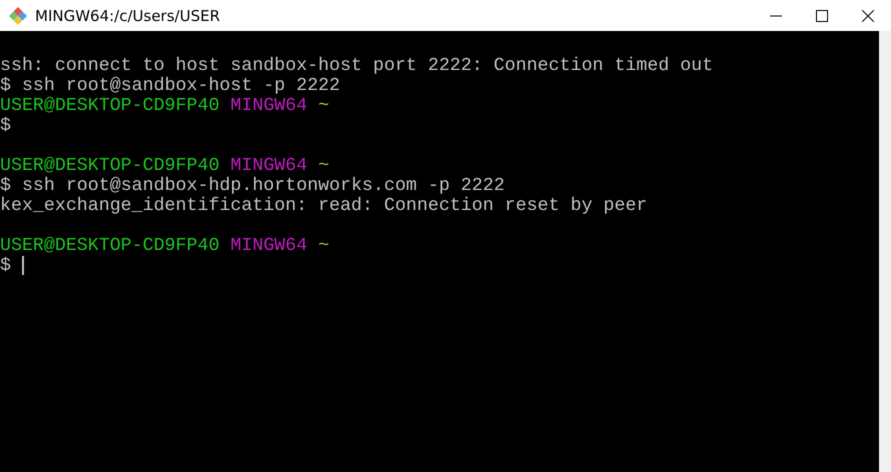 The height and width of the screenshot is (472, 891). What do you see at coordinates (262, 186) in the screenshot?
I see `command-text: ssh root@sandbox-hdp.hortonworks.com -p 2222` at bounding box center [262, 186].